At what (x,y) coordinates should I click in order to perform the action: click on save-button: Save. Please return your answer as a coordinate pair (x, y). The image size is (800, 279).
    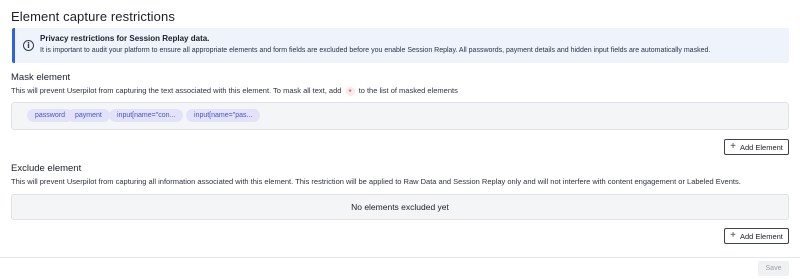
    Looking at the image, I should click on (773, 268).